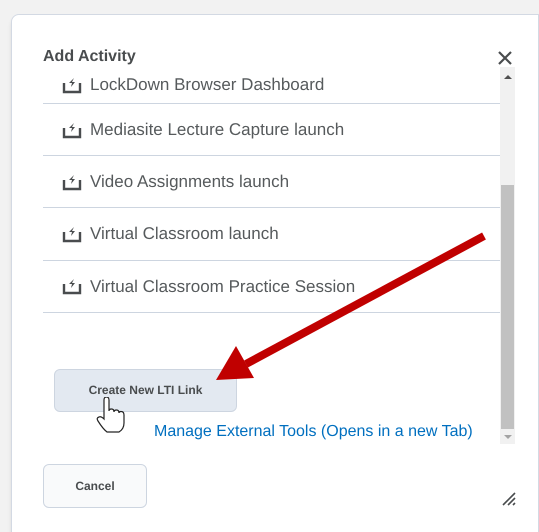 Image resolution: width=539 pixels, height=532 pixels. Describe the element at coordinates (145, 390) in the screenshot. I see `create-lti-link-button: Create New LTI Link` at that location.